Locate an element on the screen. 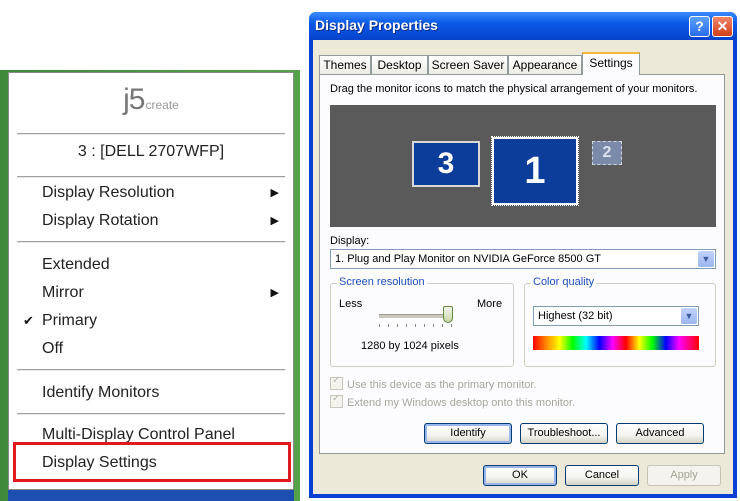 The width and height of the screenshot is (740, 501). menu-item-mirror: Mirror ▶ is located at coordinates (151, 293).